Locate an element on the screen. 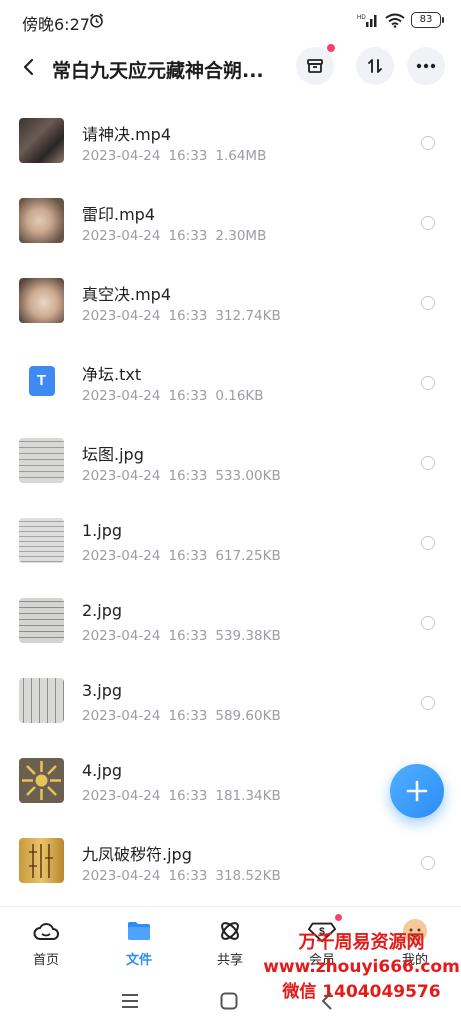 This screenshot has width=461, height=1024. file-size: 589.60KB is located at coordinates (248, 716).